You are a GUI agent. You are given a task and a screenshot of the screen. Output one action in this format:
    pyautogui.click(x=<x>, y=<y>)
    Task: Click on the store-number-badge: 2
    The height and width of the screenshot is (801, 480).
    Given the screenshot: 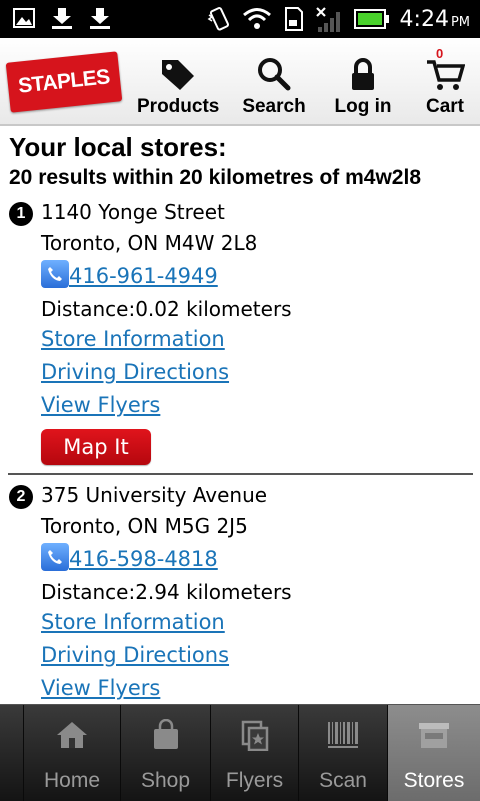 What is the action you would take?
    pyautogui.click(x=21, y=497)
    